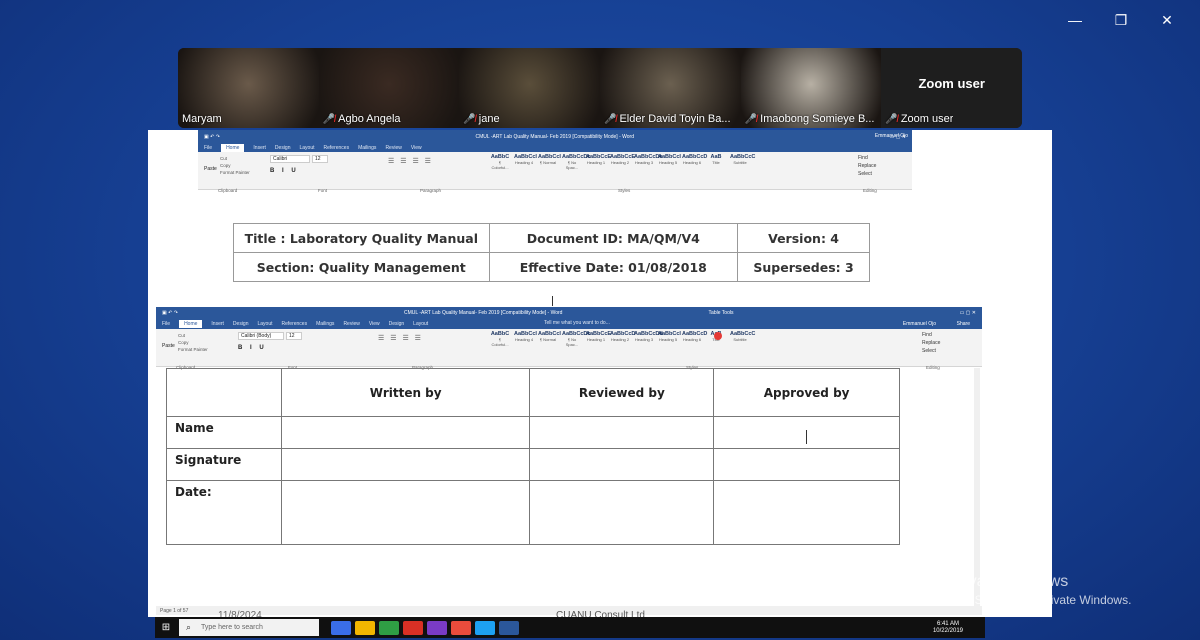 The image size is (1200, 640). Describe the element at coordinates (290, 159) in the screenshot. I see `font-name-select: Calibri` at that location.